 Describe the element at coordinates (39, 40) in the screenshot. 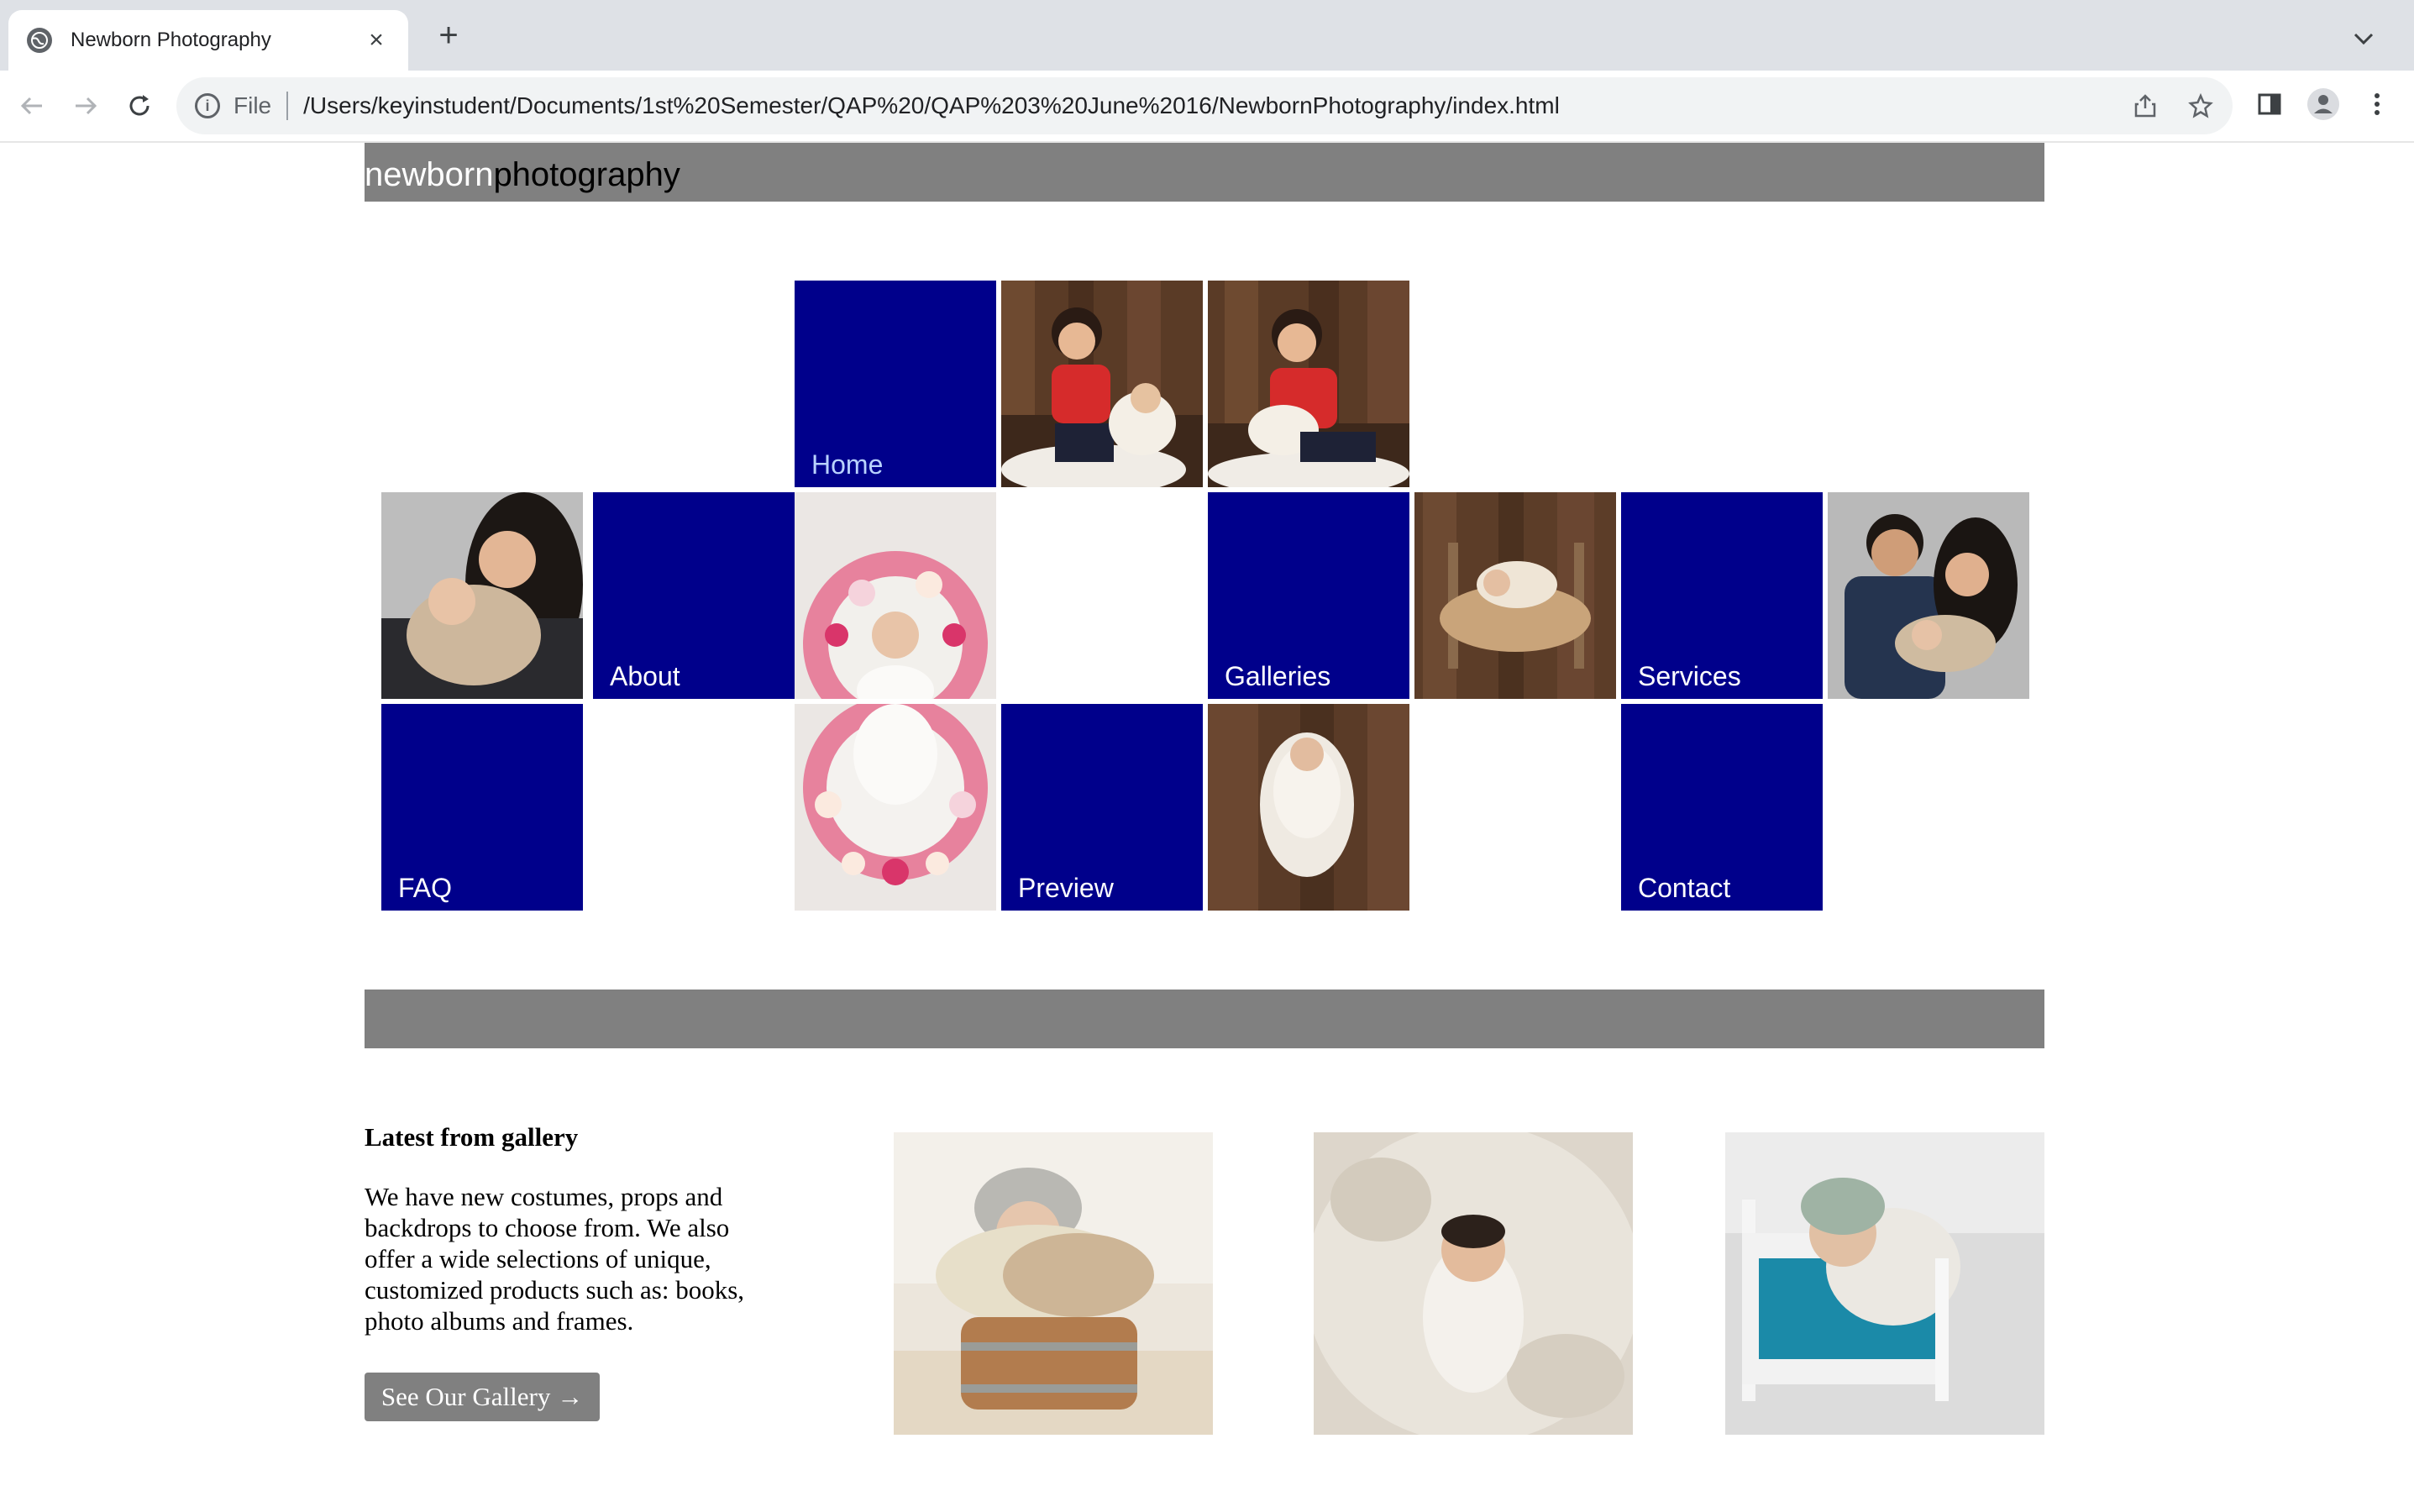

I see `globe-icon` at that location.